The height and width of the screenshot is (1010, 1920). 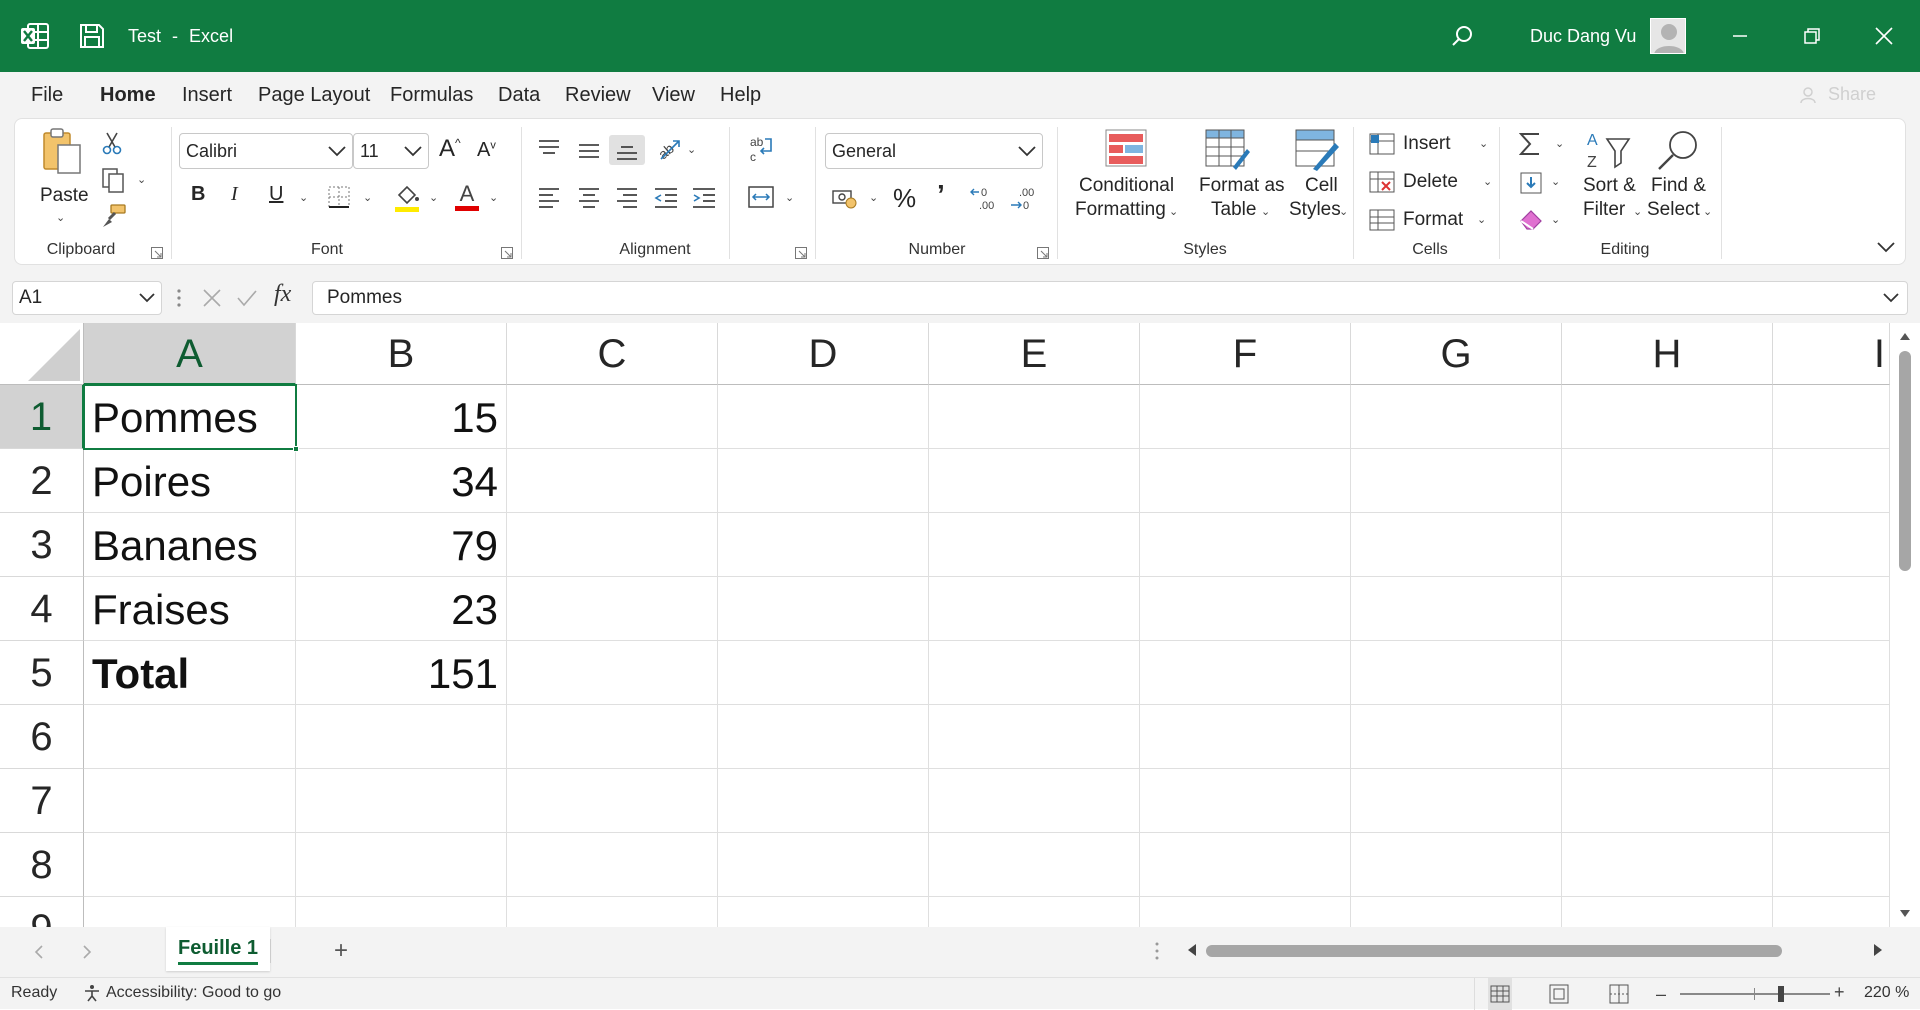 I want to click on cut-icon, so click(x=112, y=143).